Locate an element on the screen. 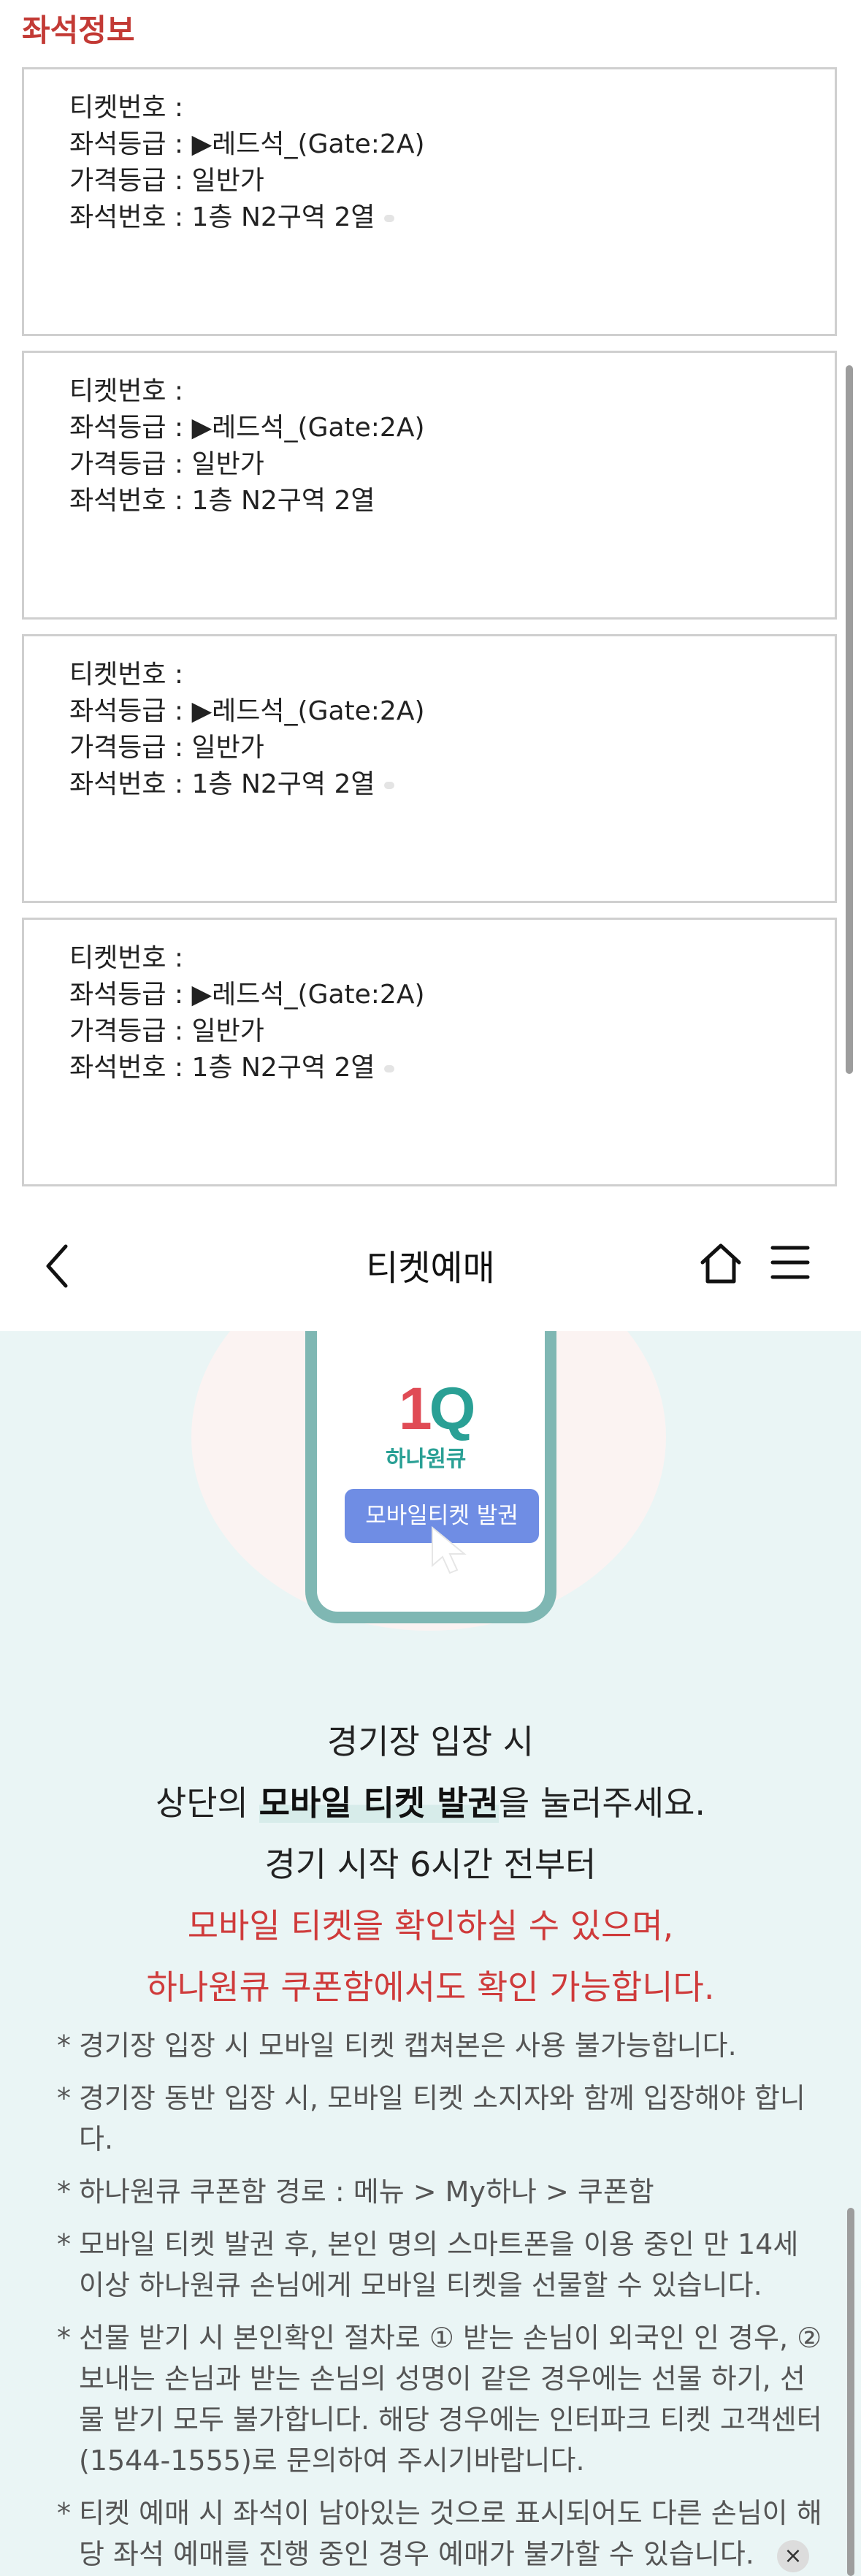 The width and height of the screenshot is (861, 2576). hana-1q-logo: 1Q is located at coordinates (437, 1409).